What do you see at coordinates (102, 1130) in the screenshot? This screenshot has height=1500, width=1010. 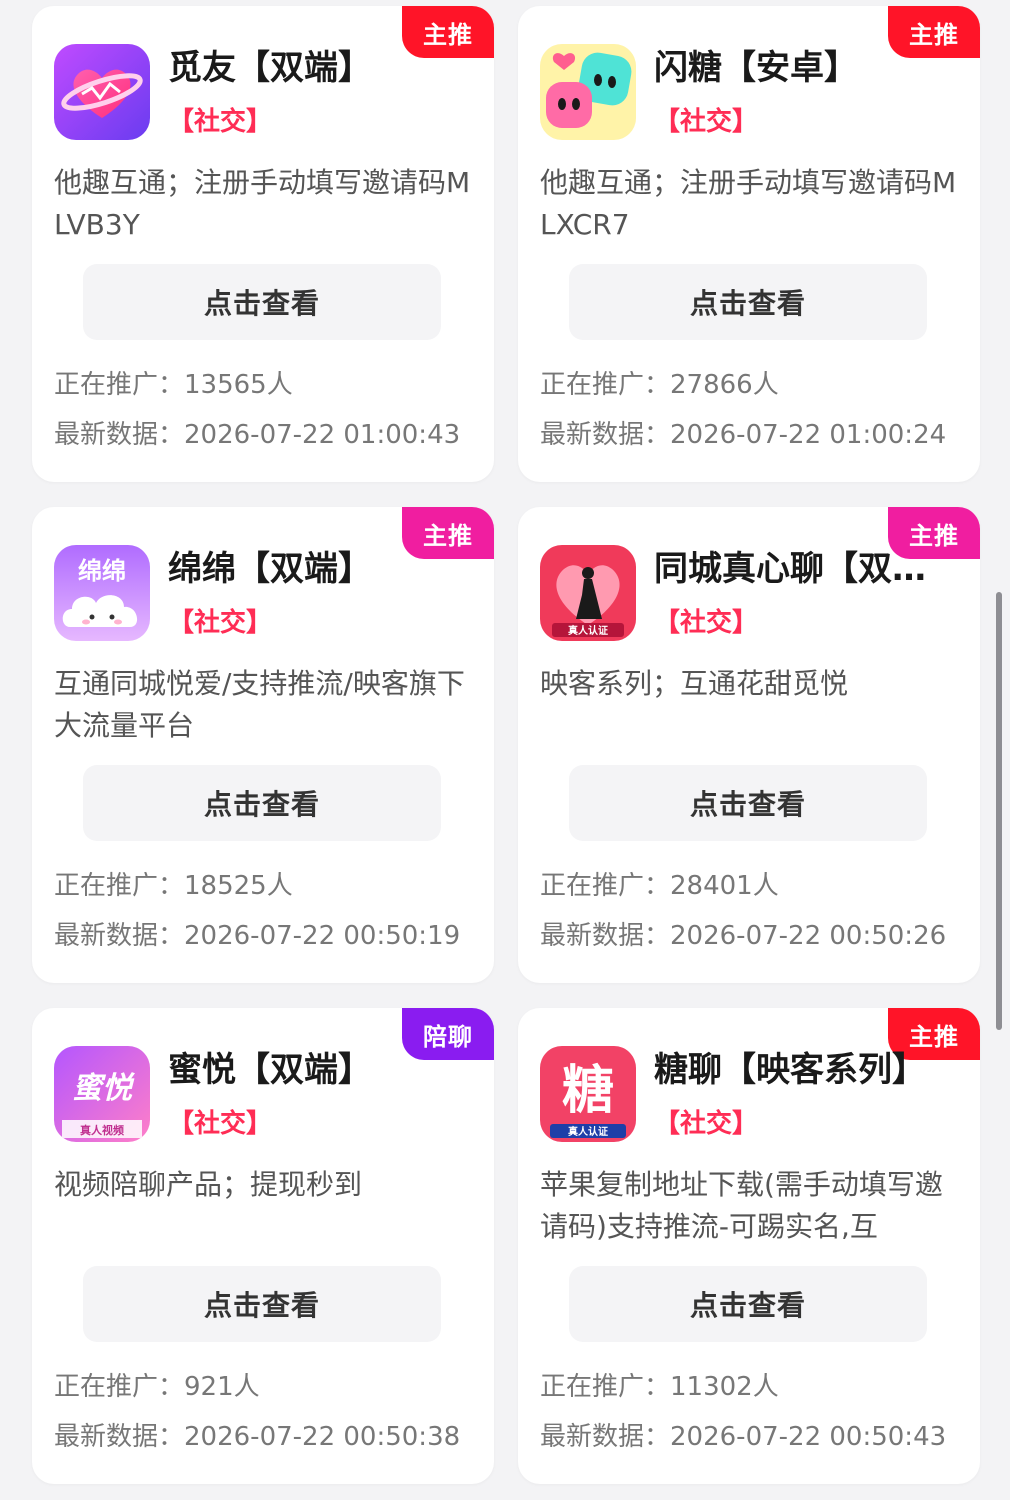 I see `real-video-label: 真人视频` at bounding box center [102, 1130].